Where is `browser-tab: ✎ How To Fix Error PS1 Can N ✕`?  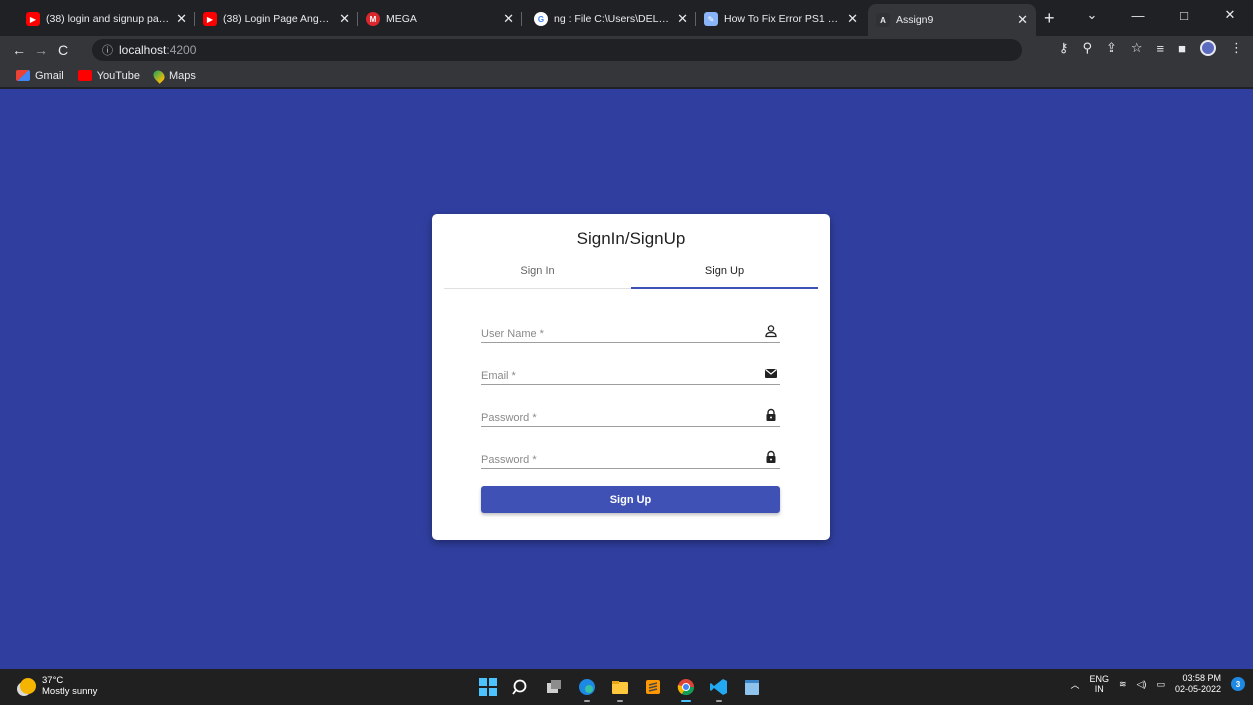 browser-tab: ✎ How To Fix Error PS1 Can N ✕ is located at coordinates (781, 19).